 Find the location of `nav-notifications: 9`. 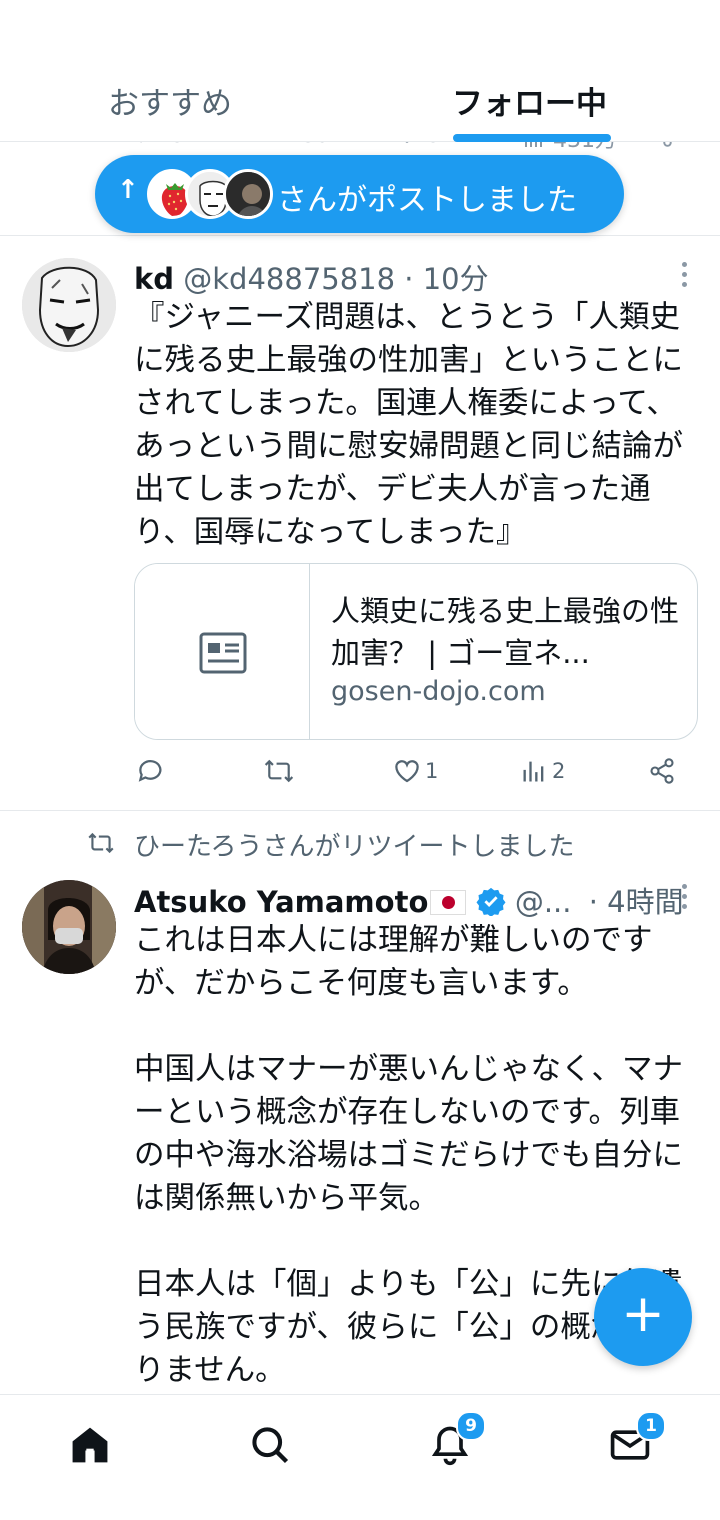

nav-notifications: 9 is located at coordinates (457, 1439).